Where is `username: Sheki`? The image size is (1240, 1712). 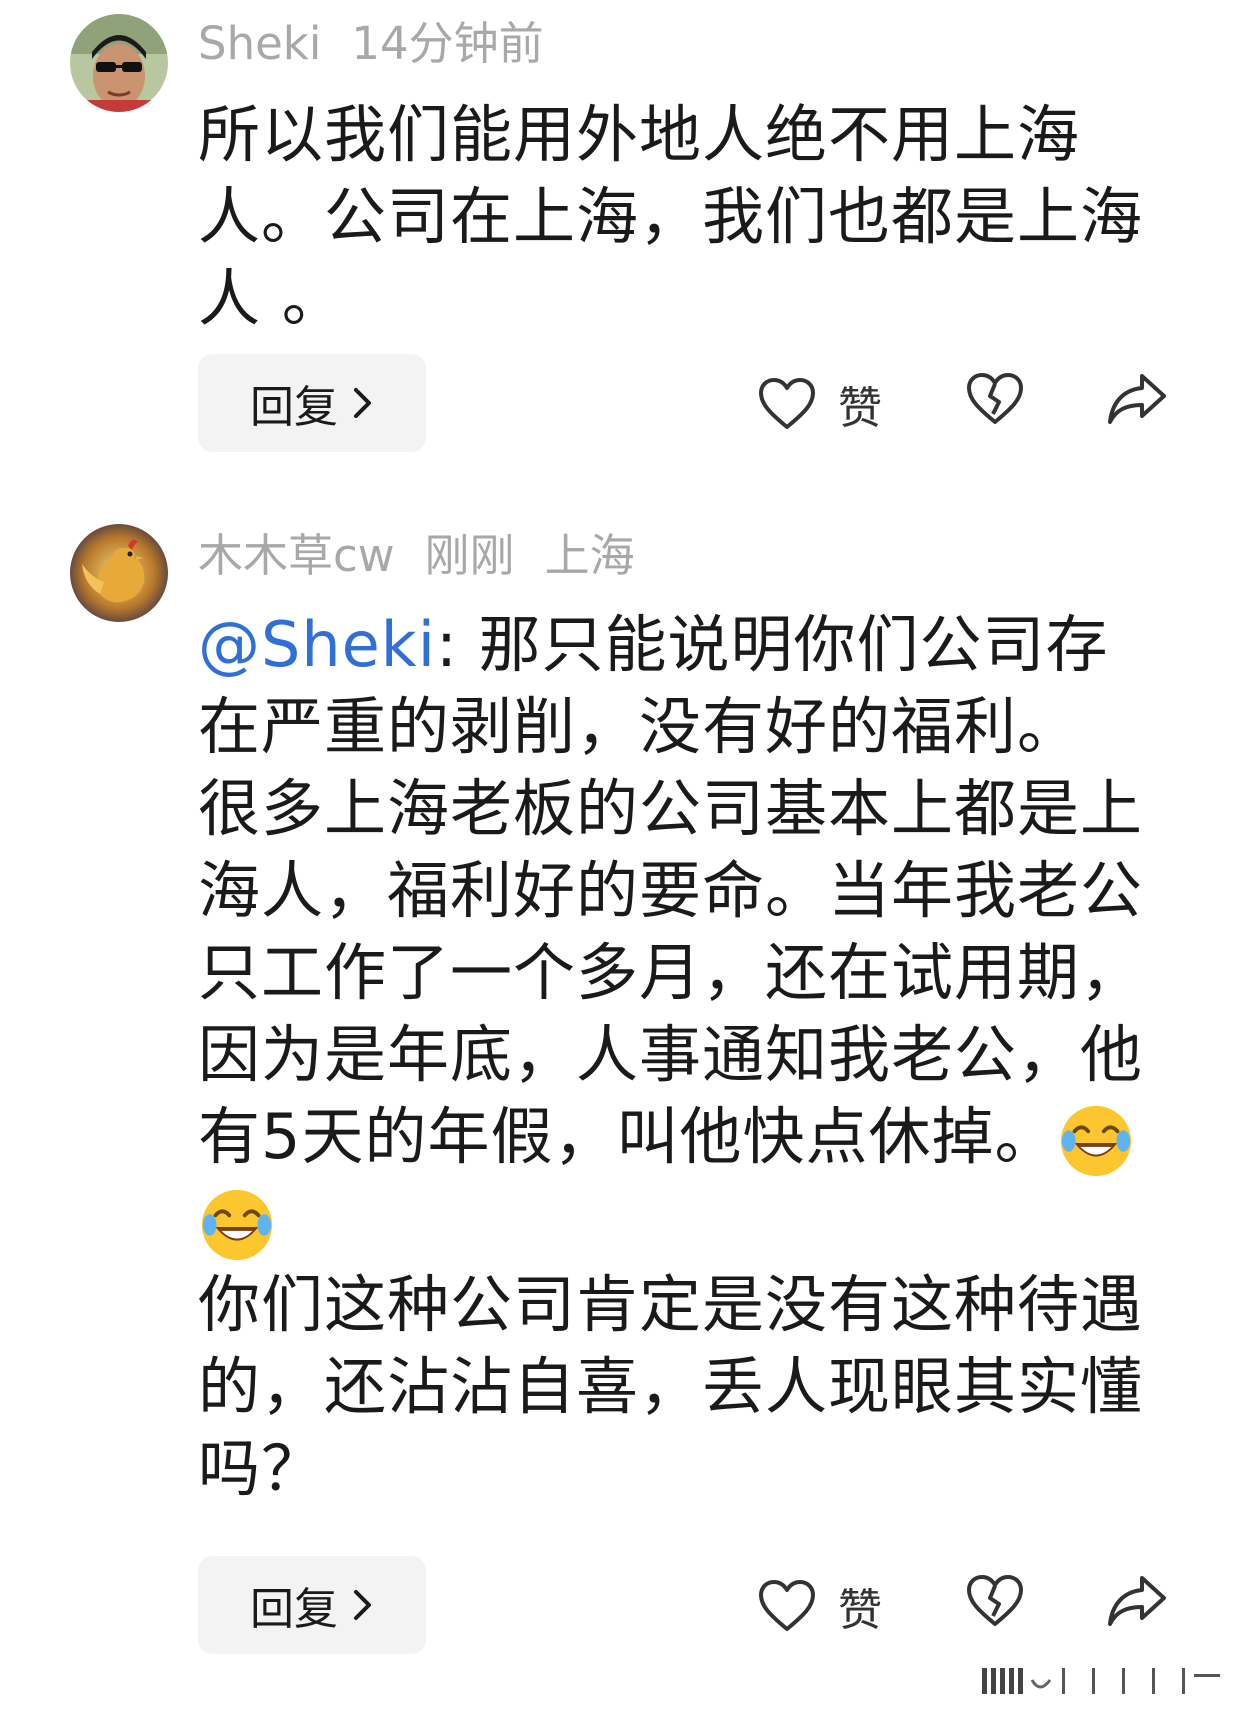
username: Sheki is located at coordinates (259, 43).